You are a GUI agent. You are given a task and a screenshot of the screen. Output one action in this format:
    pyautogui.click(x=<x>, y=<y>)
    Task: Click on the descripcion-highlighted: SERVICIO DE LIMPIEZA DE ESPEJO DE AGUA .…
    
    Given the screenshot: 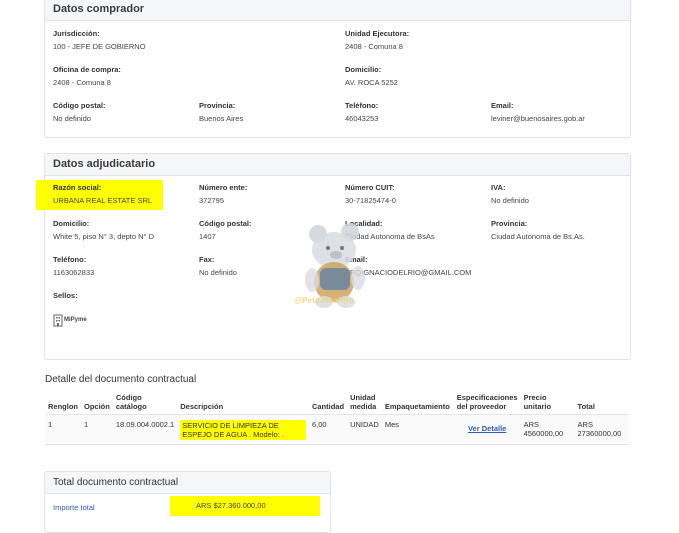 What is the action you would take?
    pyautogui.click(x=243, y=430)
    